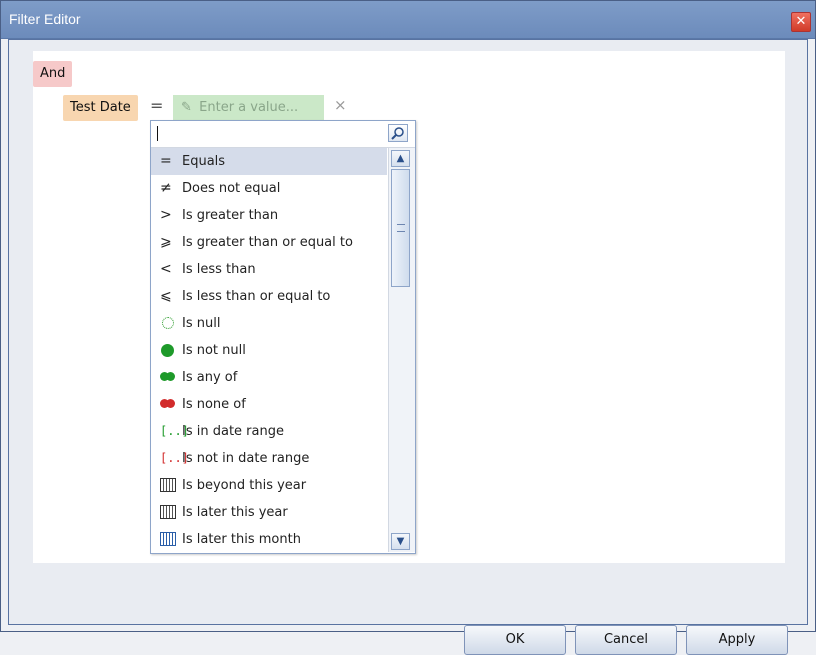 The height and width of the screenshot is (655, 816). What do you see at coordinates (174, 458) in the screenshot?
I see `date-range-red-icon: [..]` at bounding box center [174, 458].